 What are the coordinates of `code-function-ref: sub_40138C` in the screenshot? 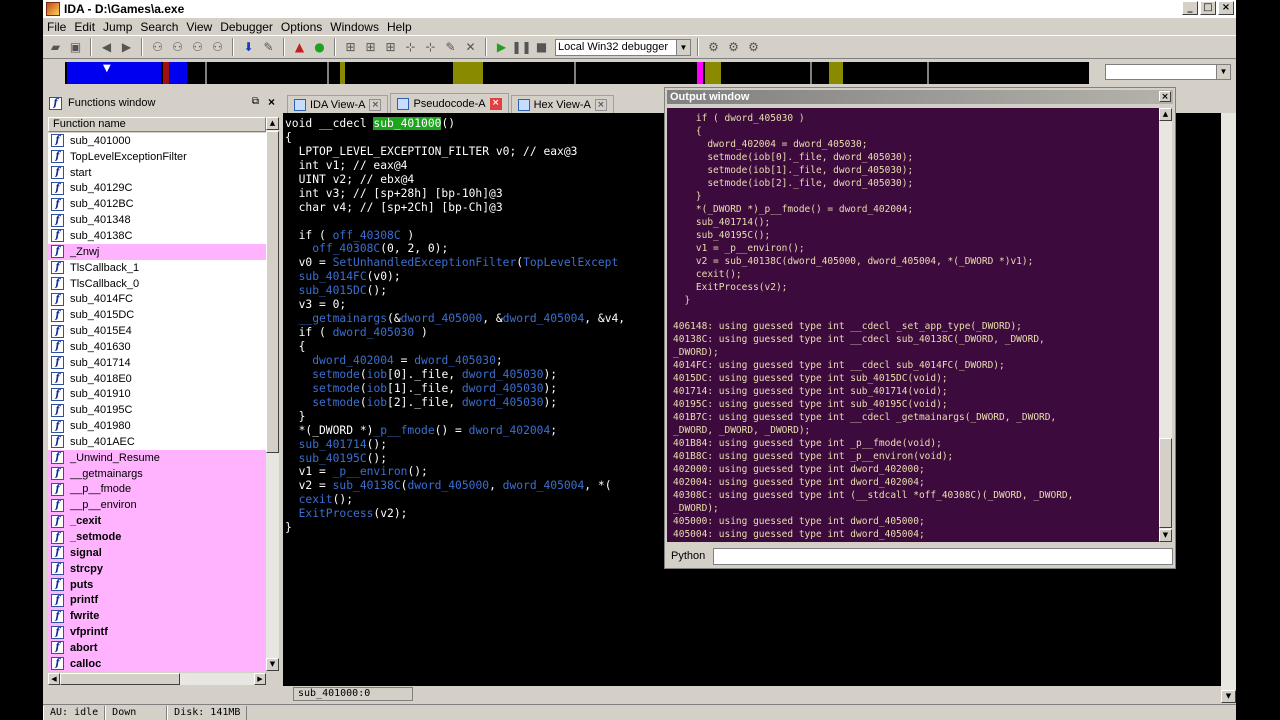 It's located at (367, 485).